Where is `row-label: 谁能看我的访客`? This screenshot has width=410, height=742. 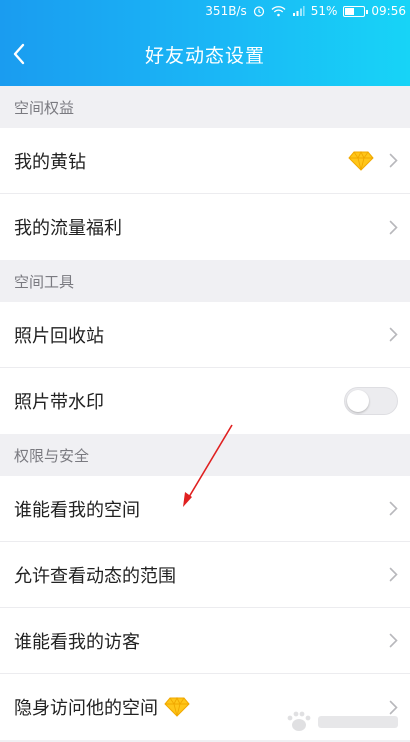 row-label: 谁能看我的访客 is located at coordinates (77, 642).